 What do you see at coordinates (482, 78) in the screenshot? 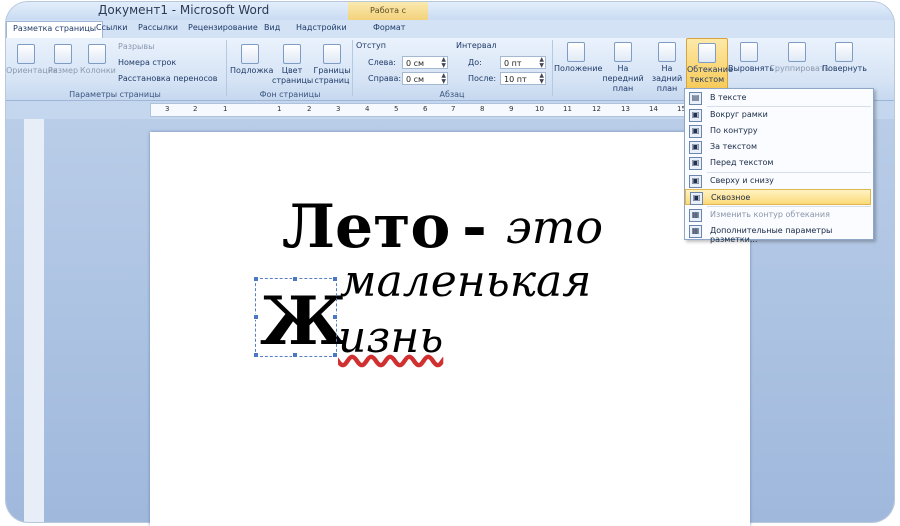
I see `spacing-after-label: После:` at bounding box center [482, 78].